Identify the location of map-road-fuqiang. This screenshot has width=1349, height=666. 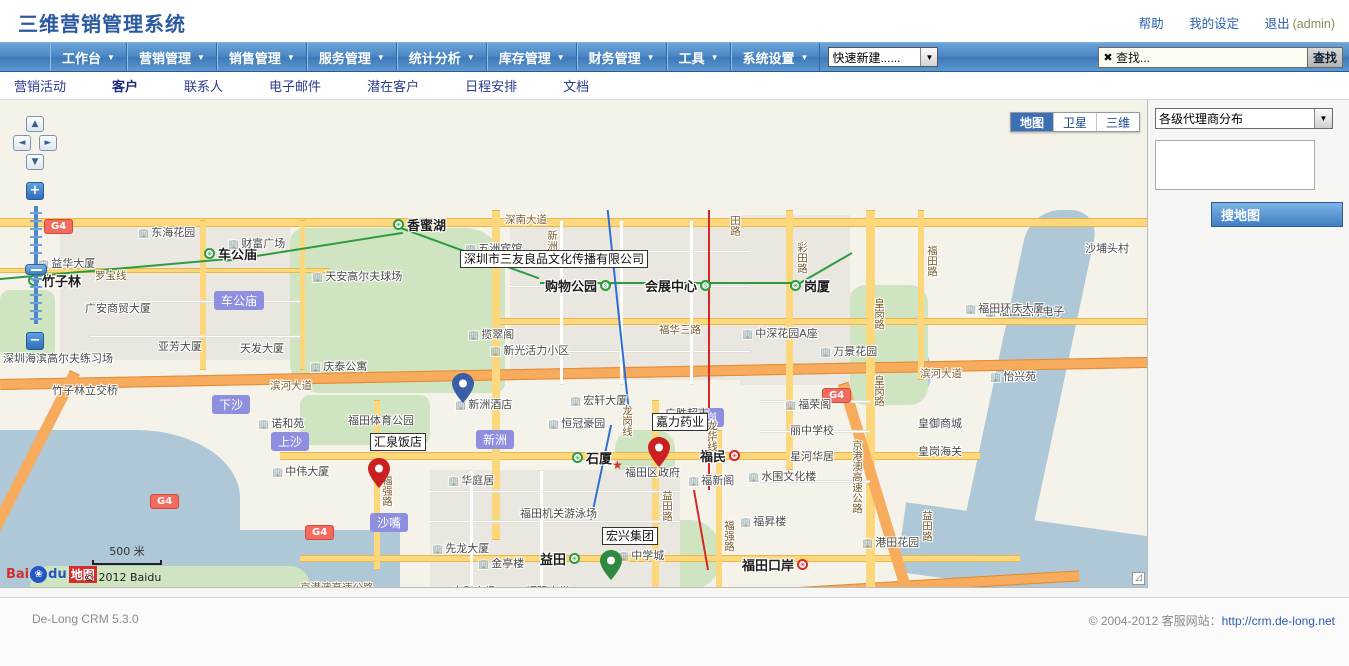
(660, 558).